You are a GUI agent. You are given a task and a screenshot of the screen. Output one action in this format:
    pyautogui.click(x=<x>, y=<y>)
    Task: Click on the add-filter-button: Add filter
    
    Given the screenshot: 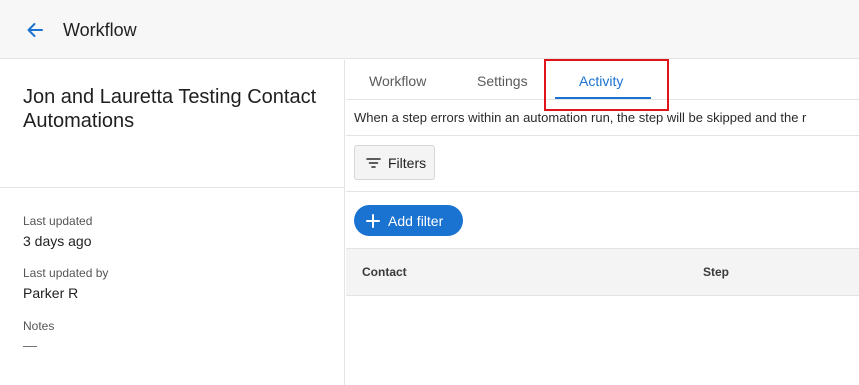 What is the action you would take?
    pyautogui.click(x=408, y=220)
    